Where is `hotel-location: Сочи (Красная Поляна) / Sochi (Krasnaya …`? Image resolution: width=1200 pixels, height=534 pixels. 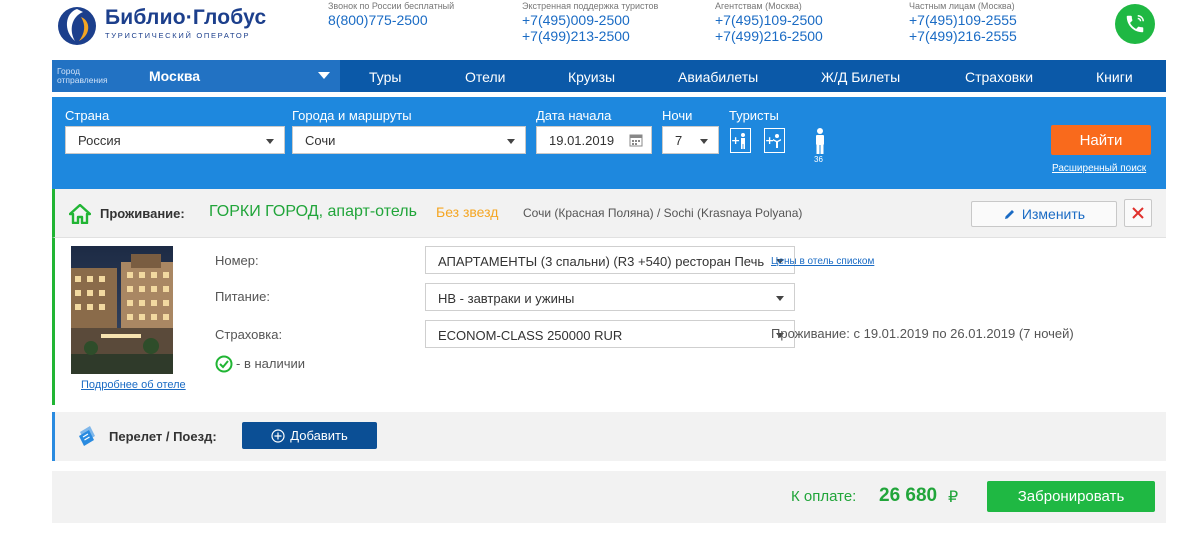
hotel-location: Сочи (Красная Поляна) / Sochi (Krasnaya … is located at coordinates (663, 213).